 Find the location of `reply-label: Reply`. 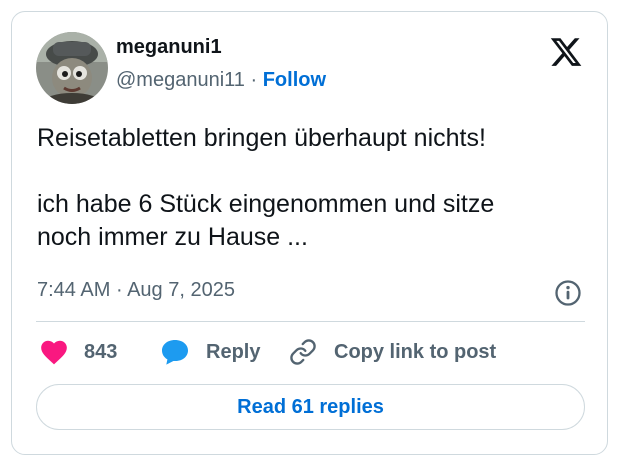

reply-label: Reply is located at coordinates (233, 351).